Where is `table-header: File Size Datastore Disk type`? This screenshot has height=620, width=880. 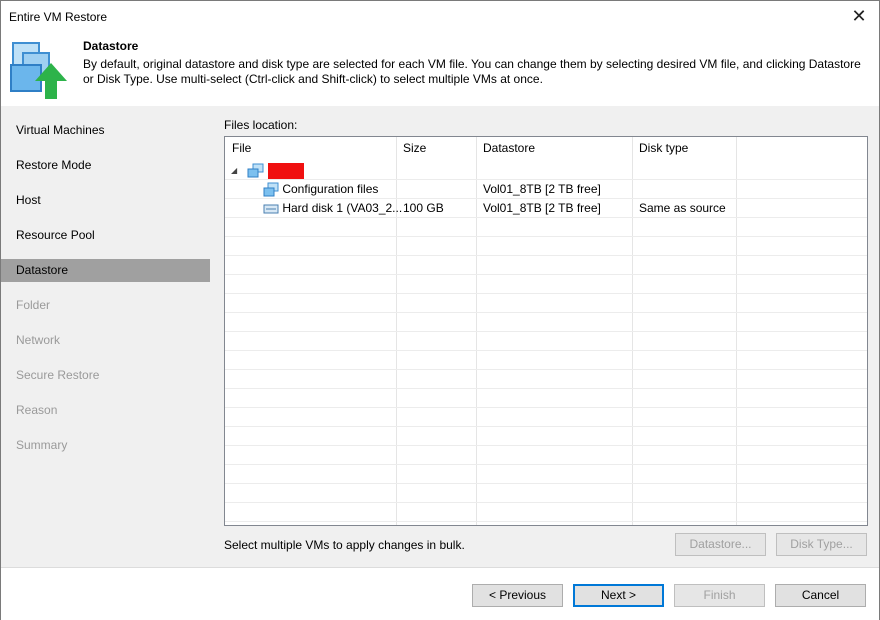
table-header: File Size Datastore Disk type is located at coordinates (546, 149).